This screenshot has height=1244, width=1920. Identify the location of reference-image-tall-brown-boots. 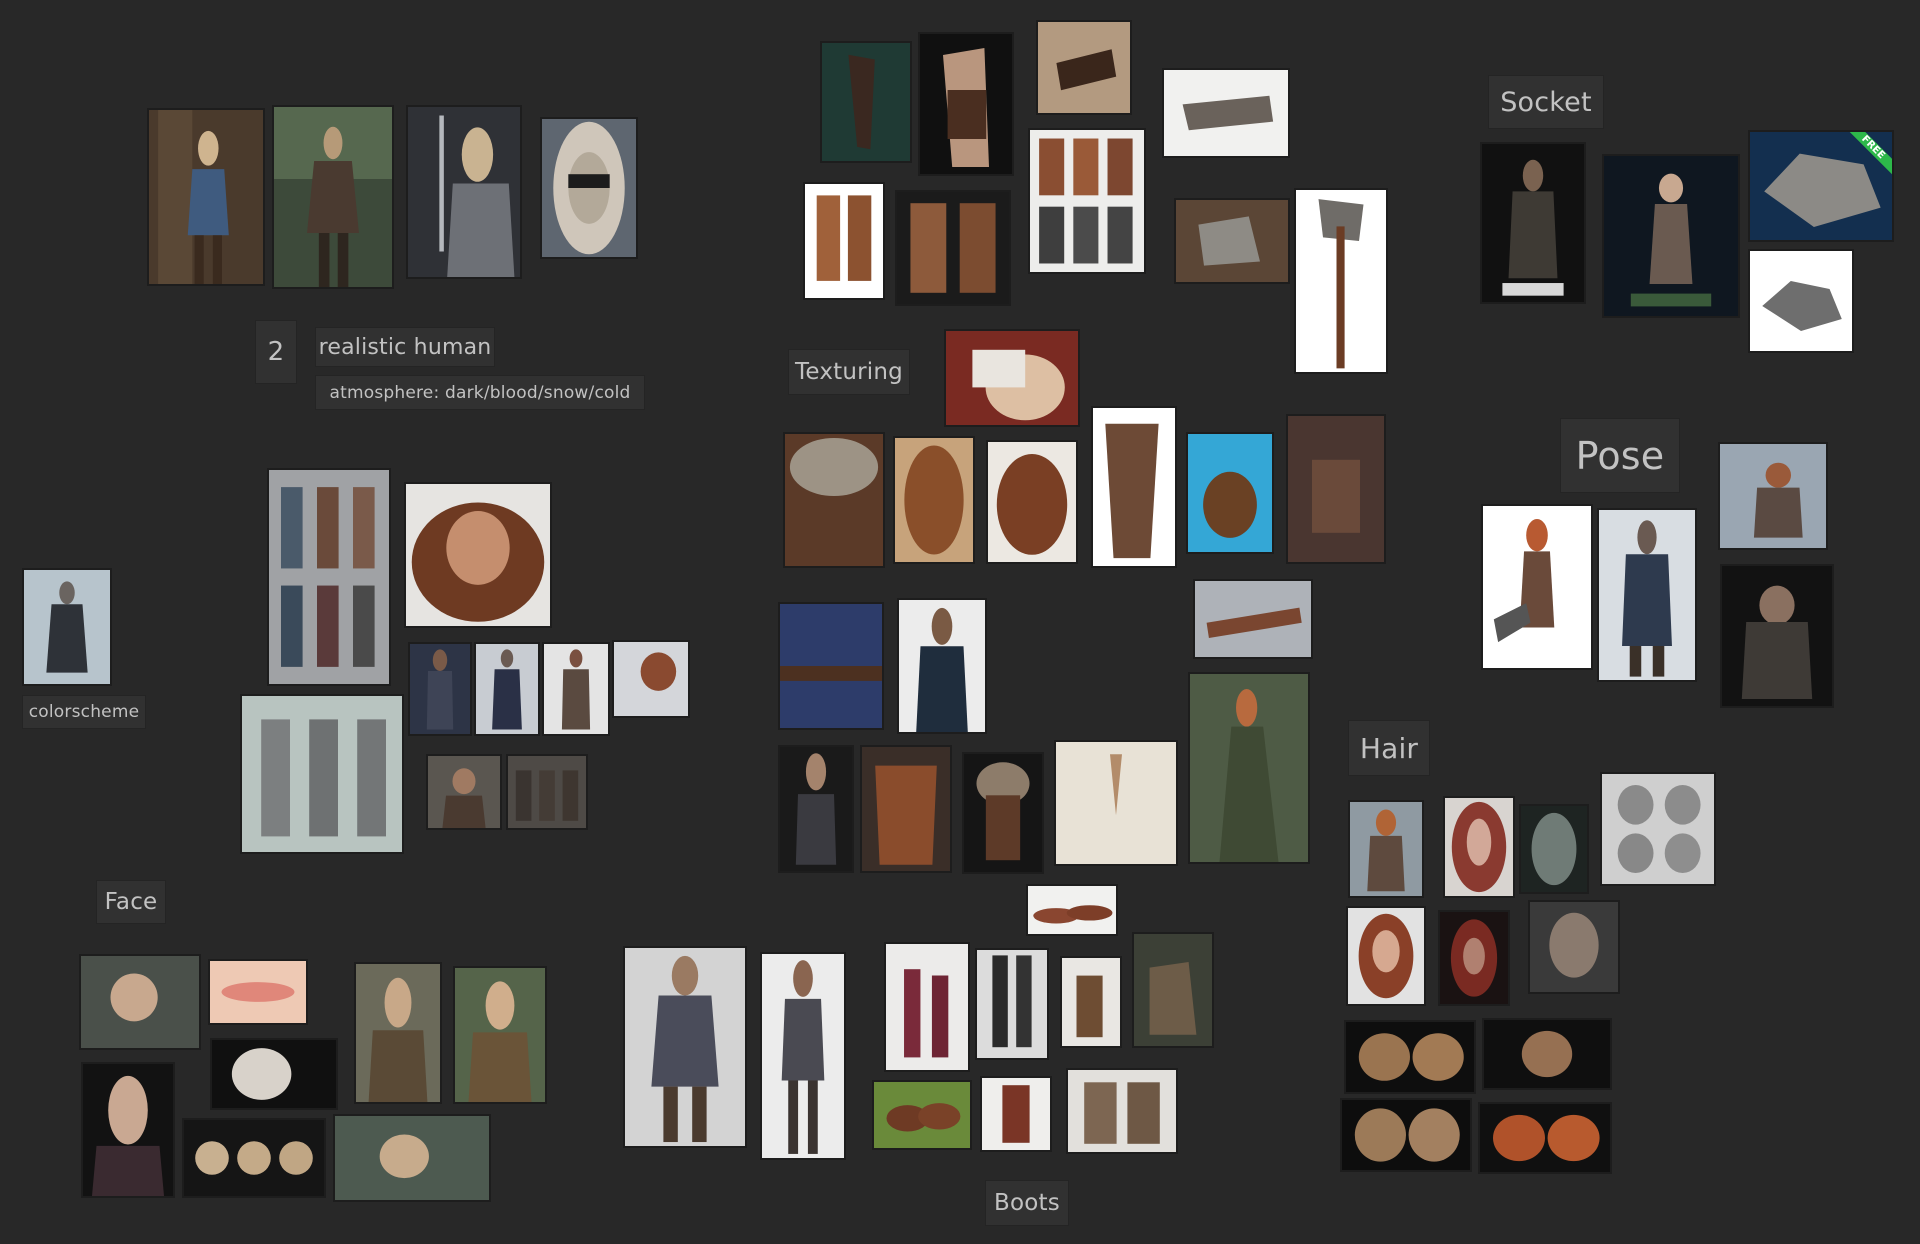
(1016, 1114).